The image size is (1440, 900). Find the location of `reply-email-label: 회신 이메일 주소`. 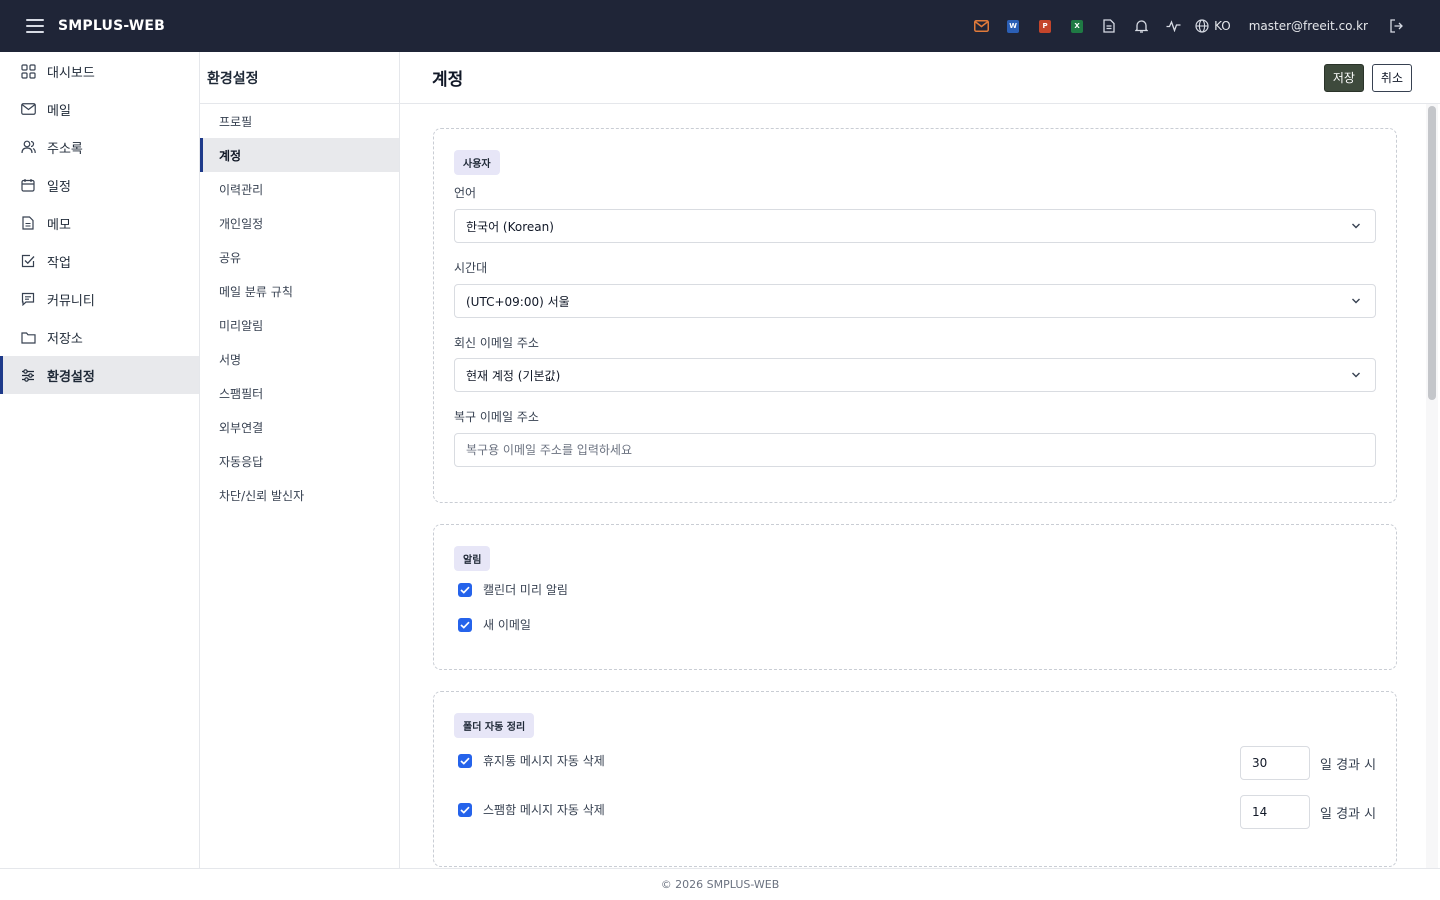

reply-email-label: 회신 이메일 주소 is located at coordinates (496, 343).